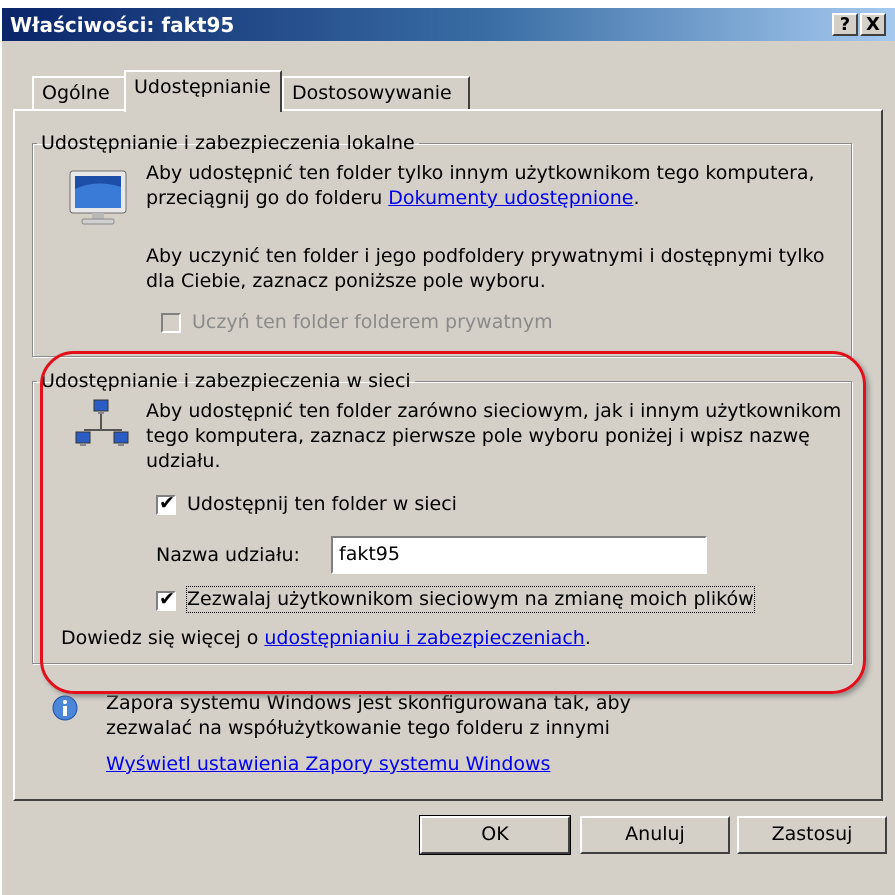 The image size is (895, 895). What do you see at coordinates (510, 198) in the screenshot?
I see `shared-documents-link: Dokumenty udostępnione` at bounding box center [510, 198].